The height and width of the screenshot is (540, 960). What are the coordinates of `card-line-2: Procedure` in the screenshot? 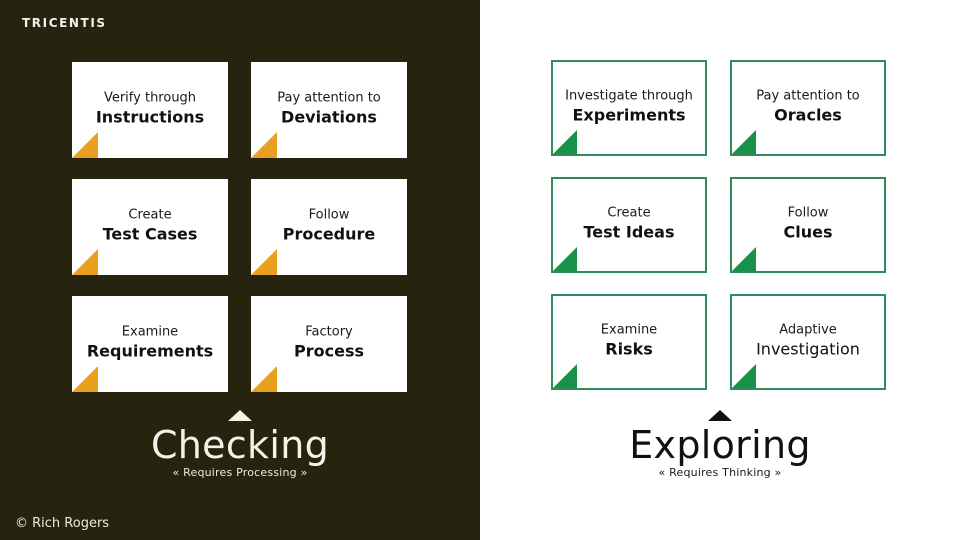 It's located at (329, 234).